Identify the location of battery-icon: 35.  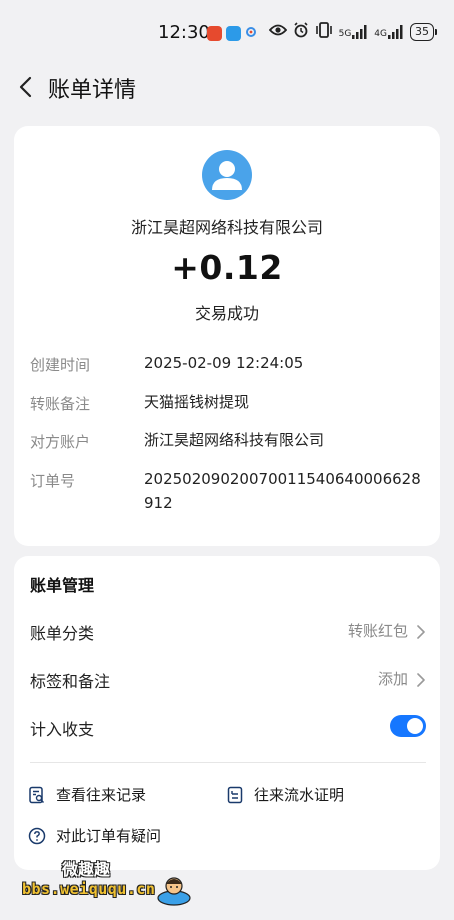
(423, 31).